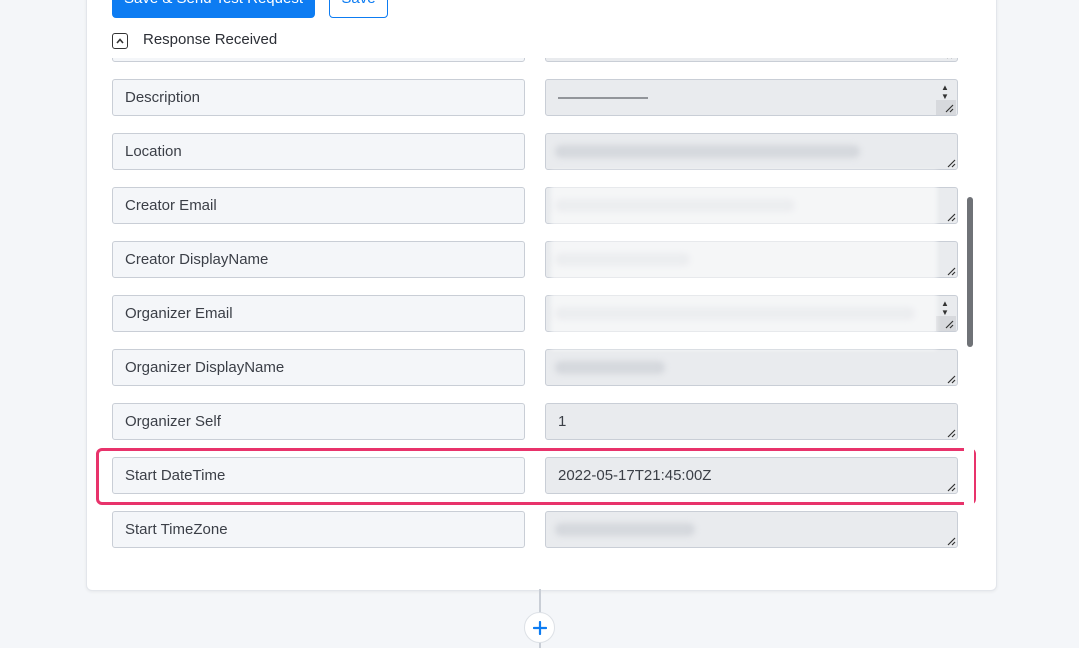 The image size is (1079, 648). What do you see at coordinates (318, 421) in the screenshot?
I see `field-label-organizer-self: Organizer Self` at bounding box center [318, 421].